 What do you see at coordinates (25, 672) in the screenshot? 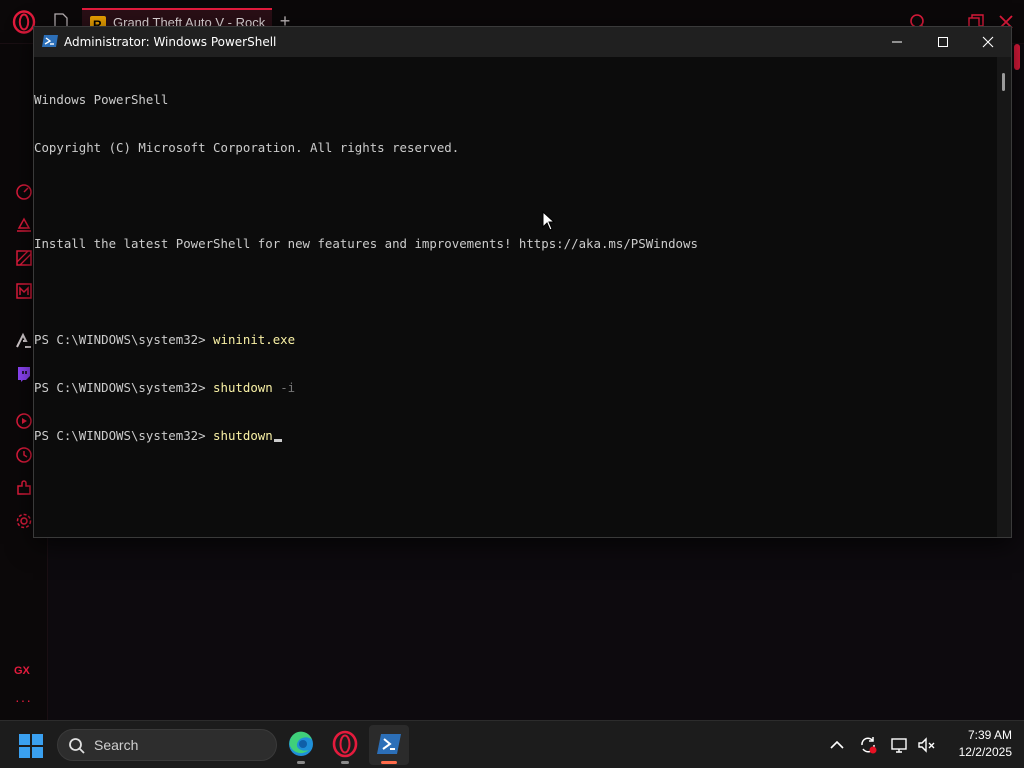
I see `gx-control-label: GX` at bounding box center [25, 672].